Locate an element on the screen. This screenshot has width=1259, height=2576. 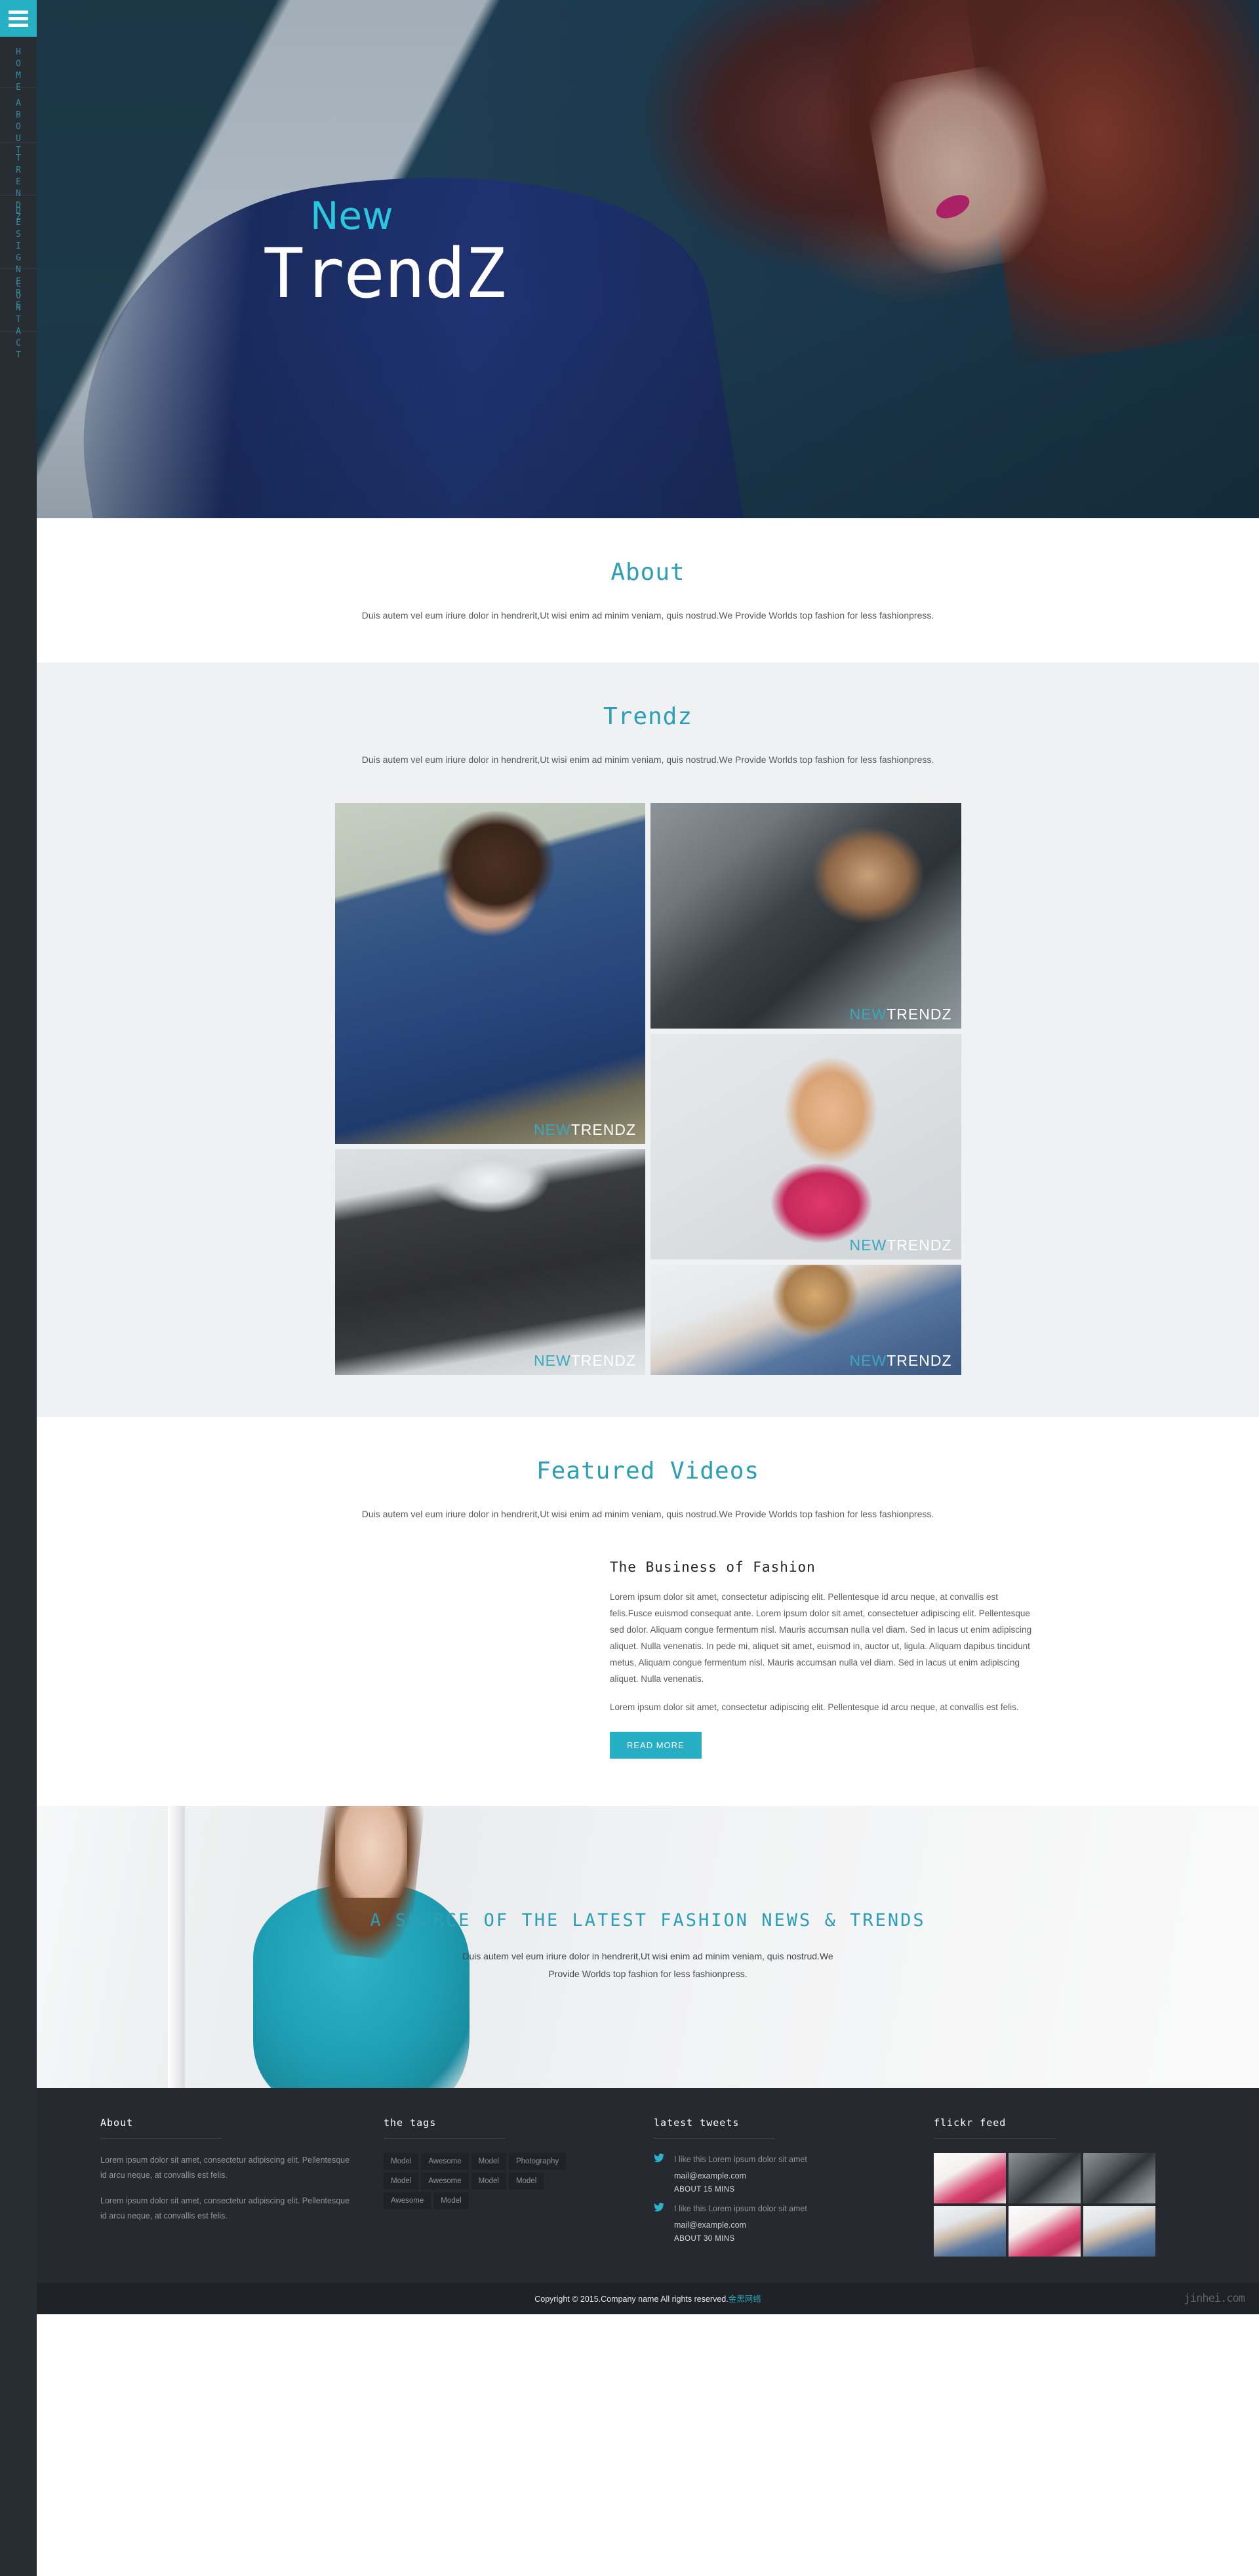
copyright-link: 金黑网络 is located at coordinates (745, 2299).